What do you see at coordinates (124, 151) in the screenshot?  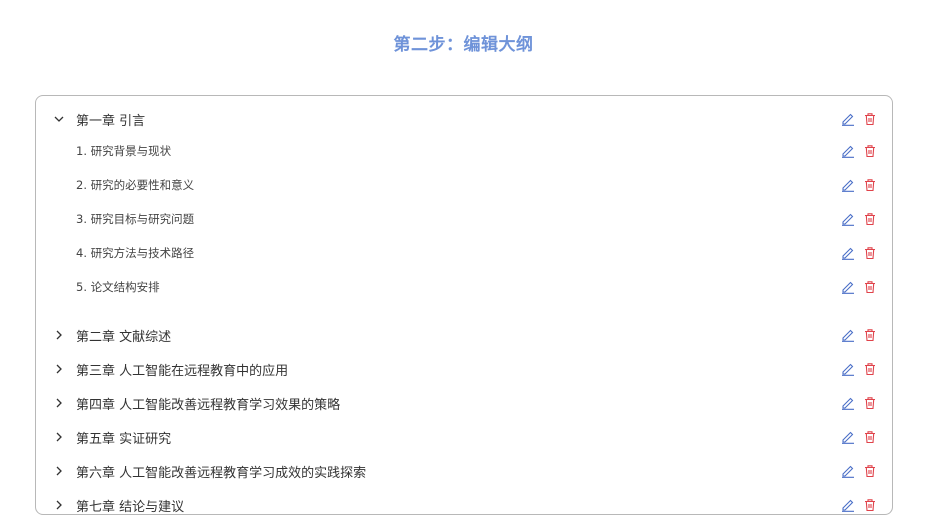 I see `section-title: 1. 研究背景与现状` at bounding box center [124, 151].